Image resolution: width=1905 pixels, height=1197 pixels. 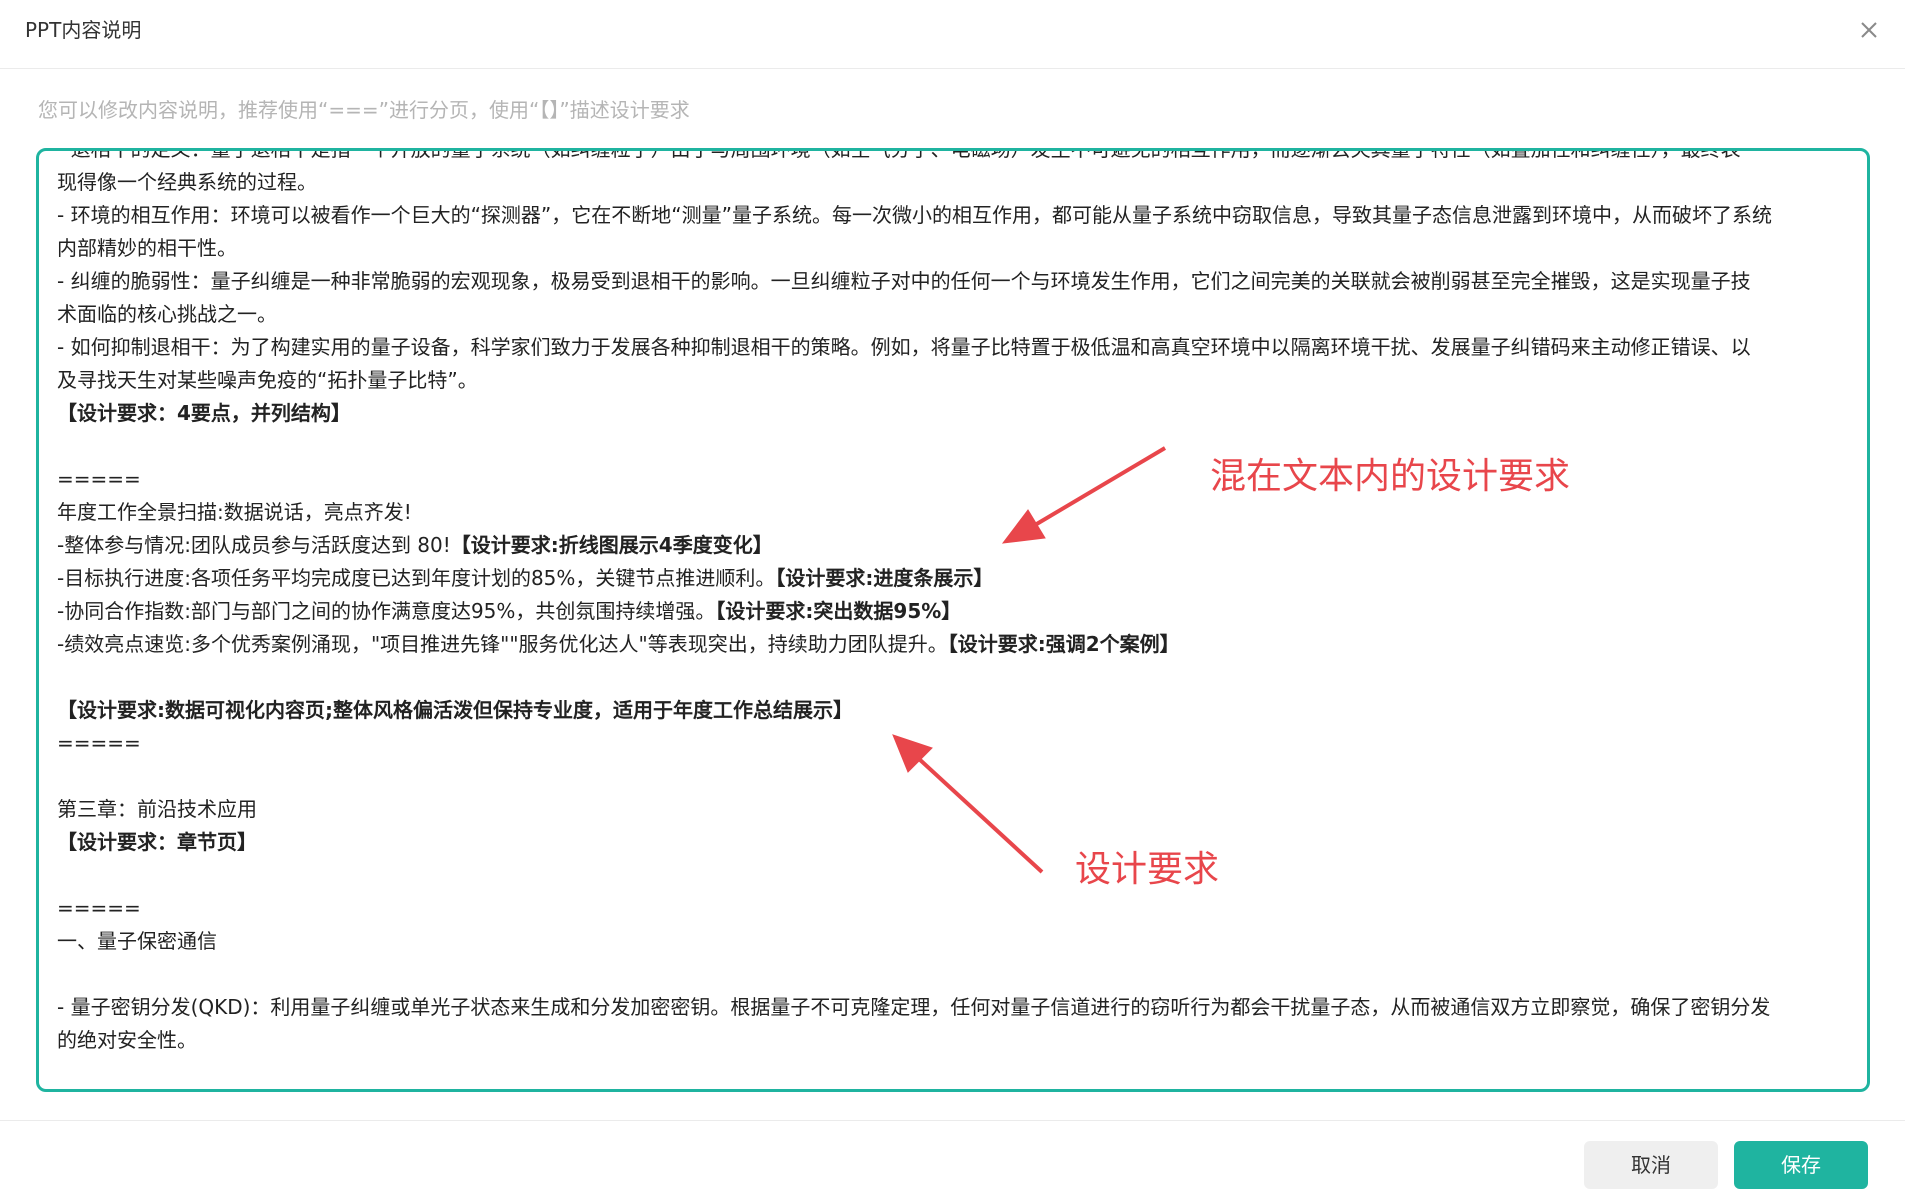 What do you see at coordinates (254, 545) in the screenshot?
I see `content-text: -整体参与情况:团队成员参与活跃度达到 80!` at bounding box center [254, 545].